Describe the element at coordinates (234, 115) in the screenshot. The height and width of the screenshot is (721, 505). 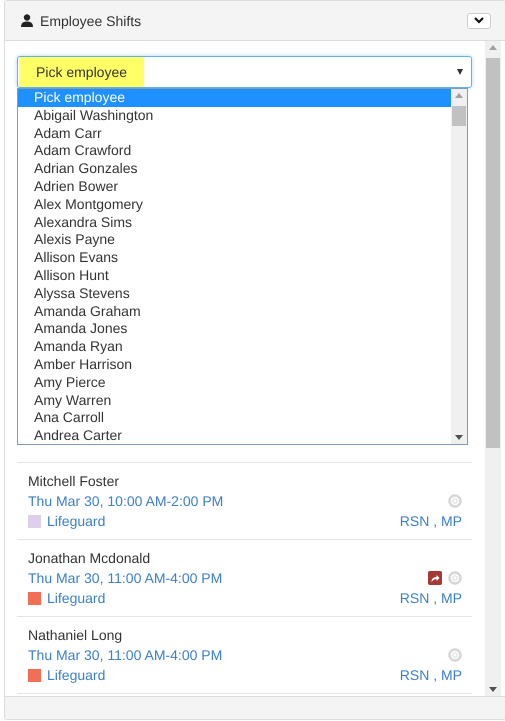
I see `dropdown-option: Abigail Washington` at that location.